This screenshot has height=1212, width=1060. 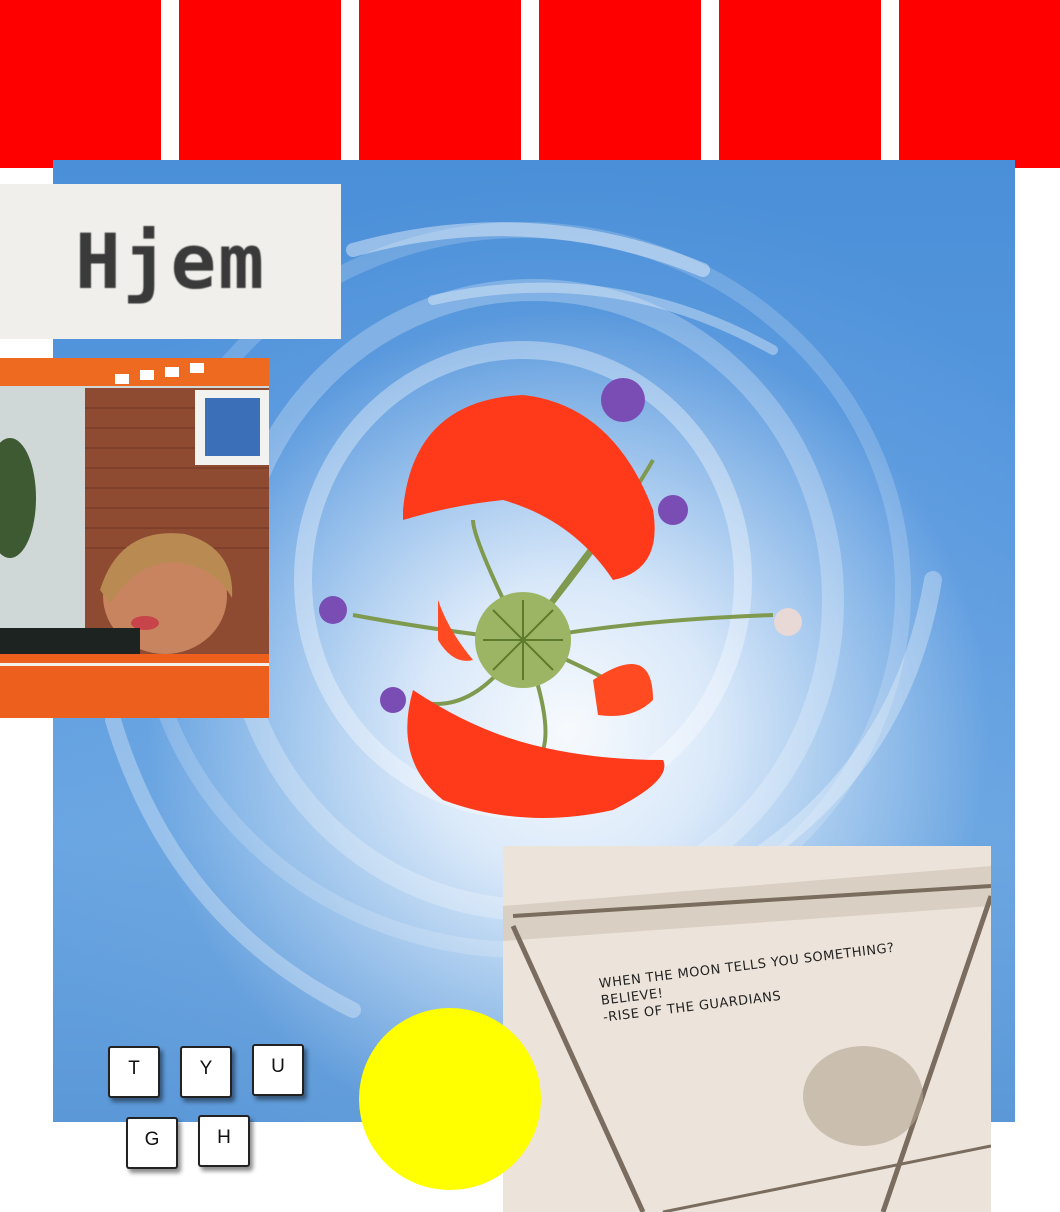 What do you see at coordinates (134, 538) in the screenshot?
I see `girl-photo` at bounding box center [134, 538].